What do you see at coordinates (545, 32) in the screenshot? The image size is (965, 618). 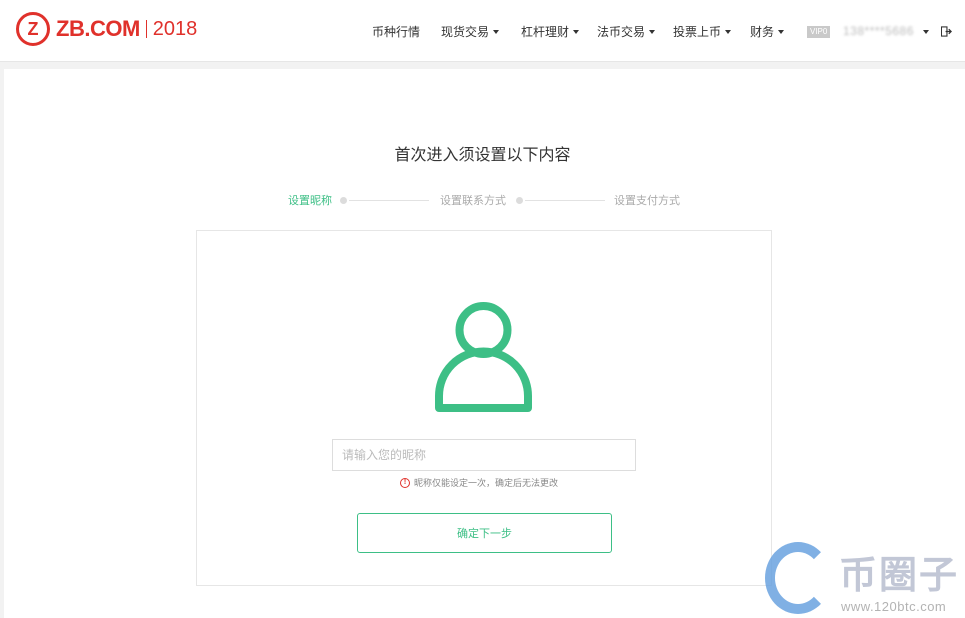 I see `nav-item-label: 杠杆理财` at bounding box center [545, 32].